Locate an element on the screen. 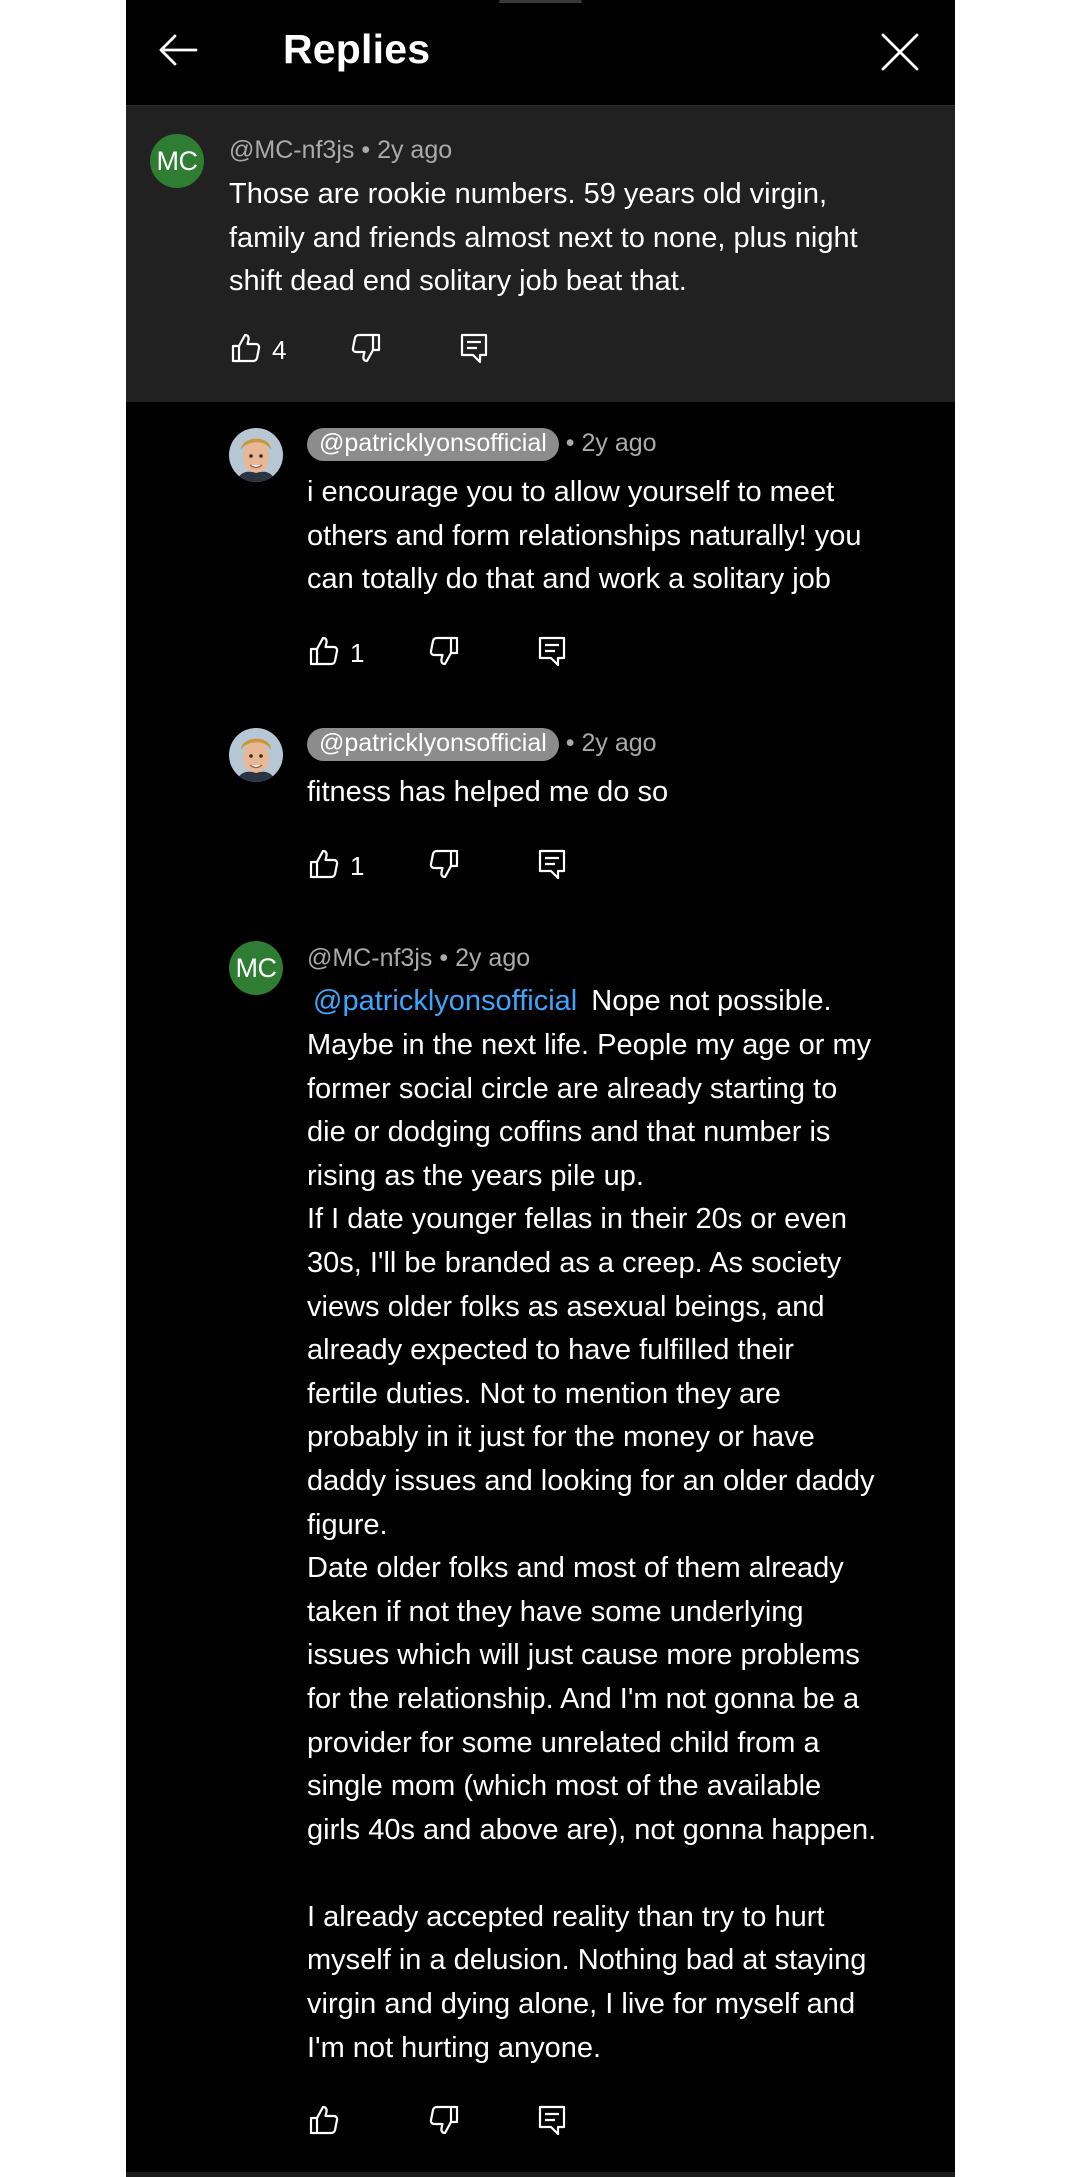 The image size is (1080, 2177). like-count: 4 is located at coordinates (279, 350).